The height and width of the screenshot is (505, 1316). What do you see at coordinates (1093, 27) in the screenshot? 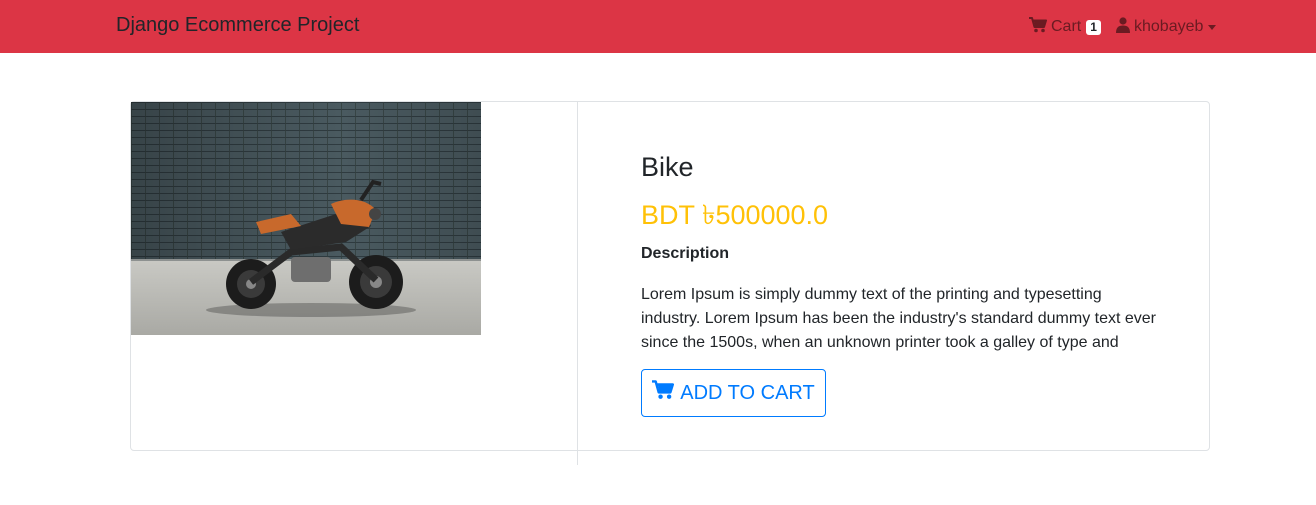
I see `cart-count-badge: 1` at bounding box center [1093, 27].